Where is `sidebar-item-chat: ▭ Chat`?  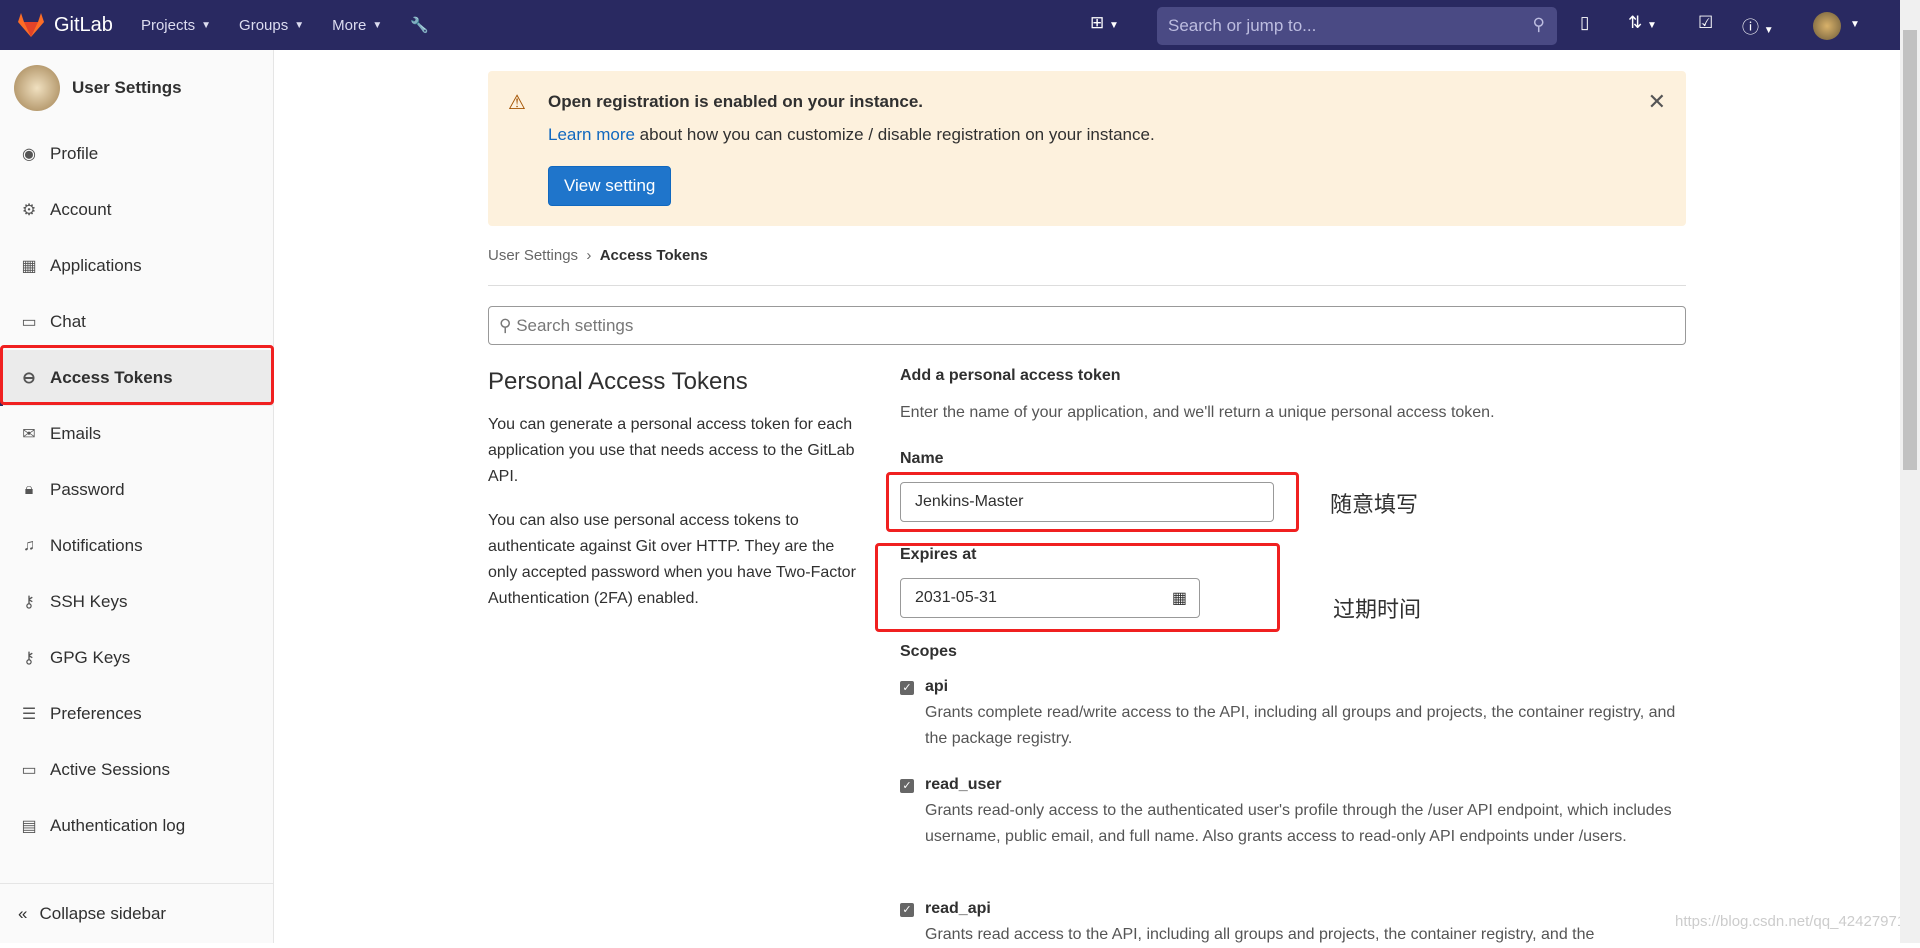
sidebar-item-chat: ▭ Chat is located at coordinates (137, 322).